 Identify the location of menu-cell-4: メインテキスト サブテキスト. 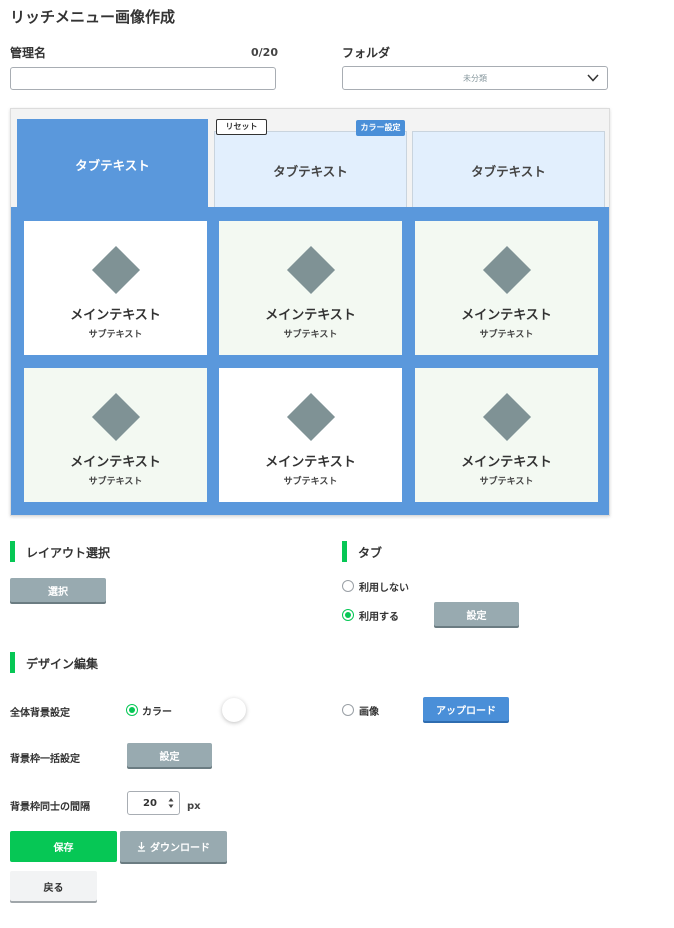
(115, 435).